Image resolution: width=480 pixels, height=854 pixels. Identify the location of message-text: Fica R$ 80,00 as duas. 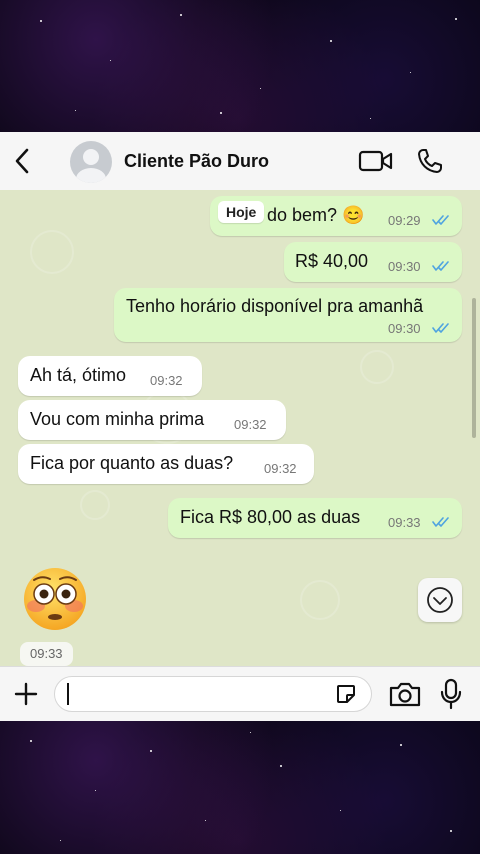
(270, 517).